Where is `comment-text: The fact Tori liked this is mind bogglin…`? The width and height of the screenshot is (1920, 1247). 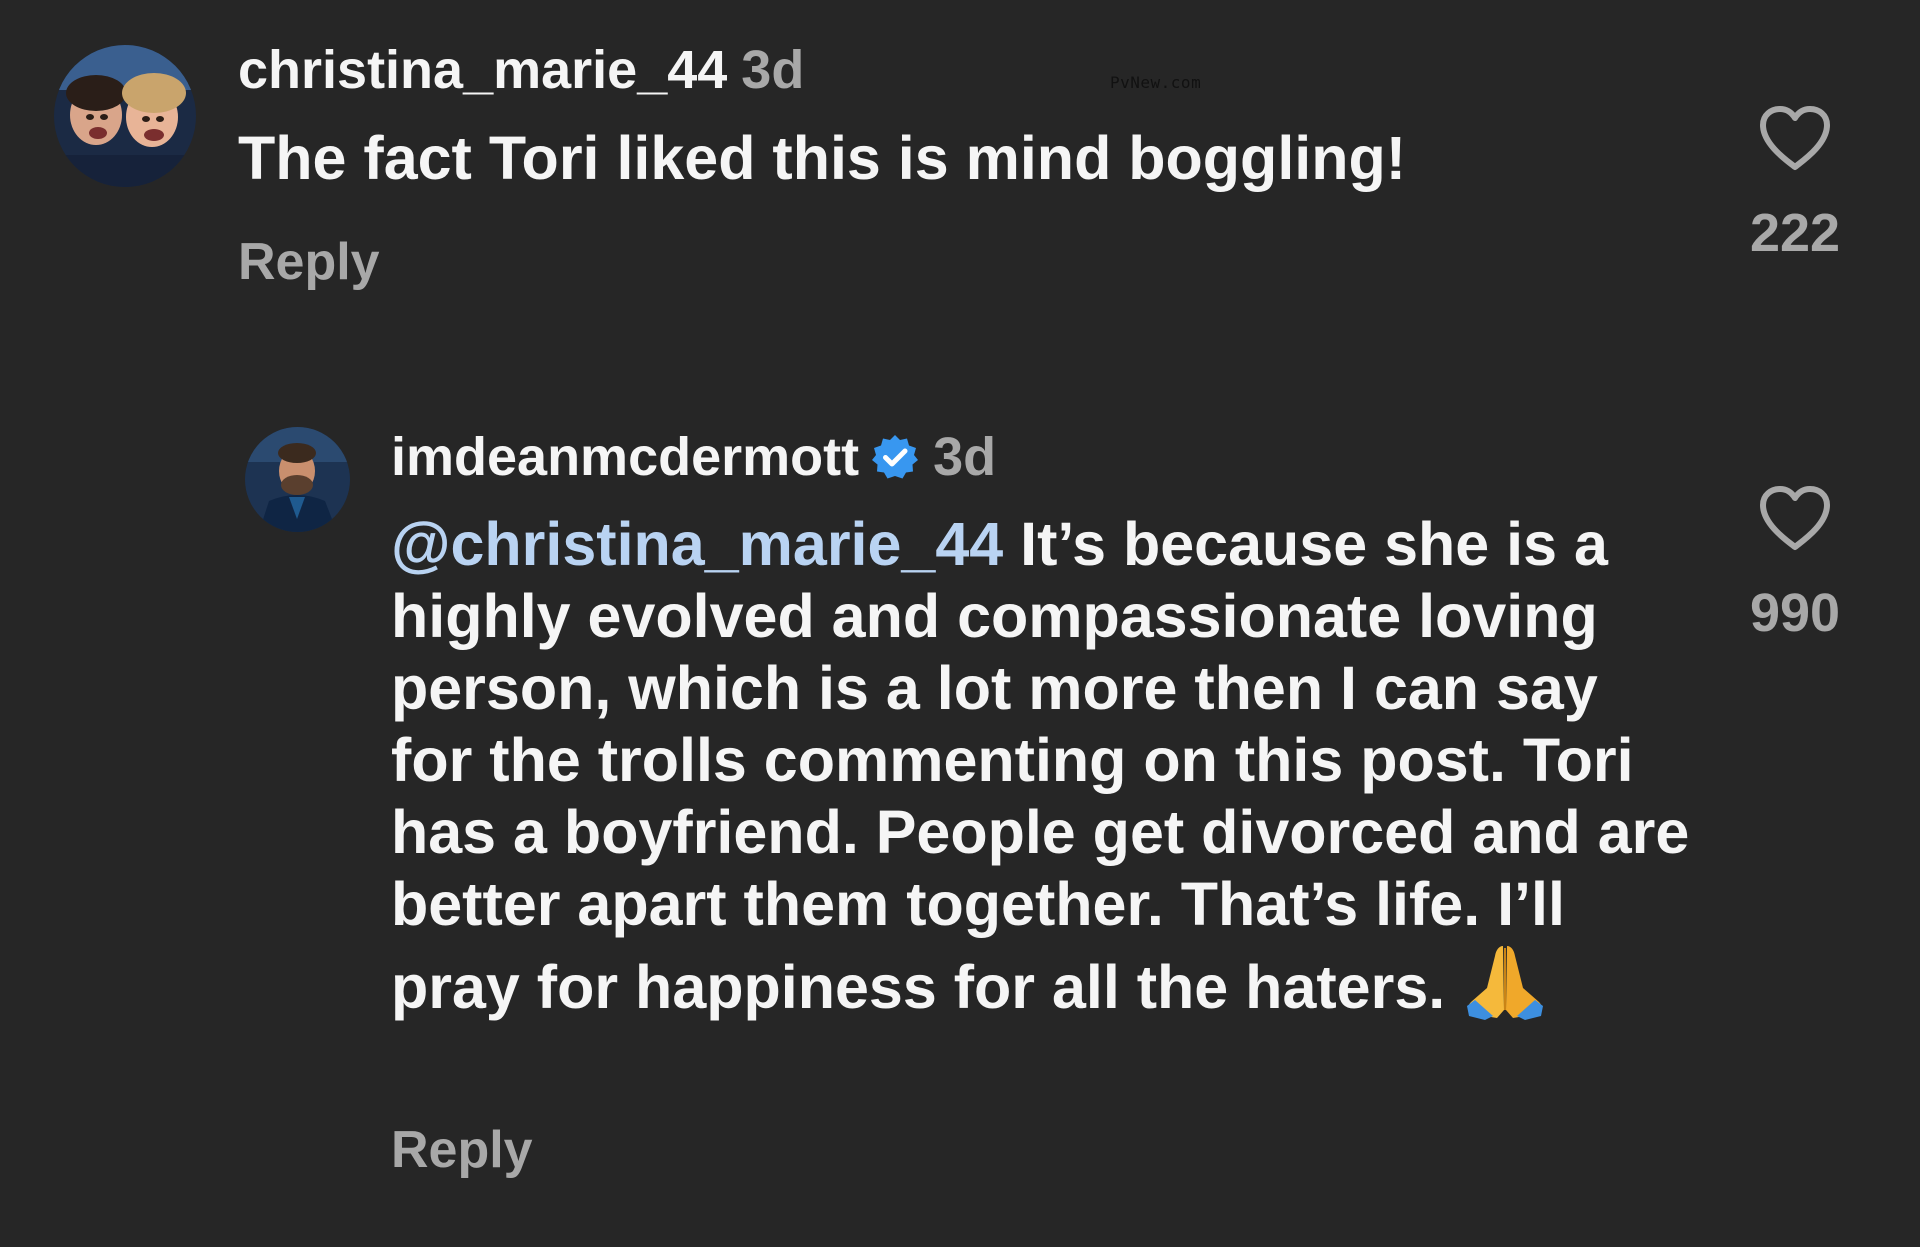
comment-text: The fact Tori liked this is mind bogglin… is located at coordinates (822, 158).